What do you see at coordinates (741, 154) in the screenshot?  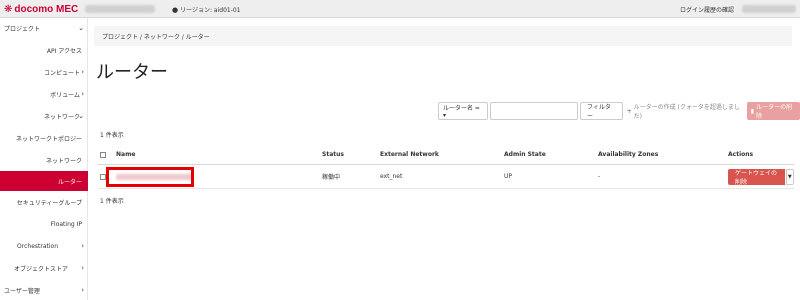 I see `col-actions: Actions` at bounding box center [741, 154].